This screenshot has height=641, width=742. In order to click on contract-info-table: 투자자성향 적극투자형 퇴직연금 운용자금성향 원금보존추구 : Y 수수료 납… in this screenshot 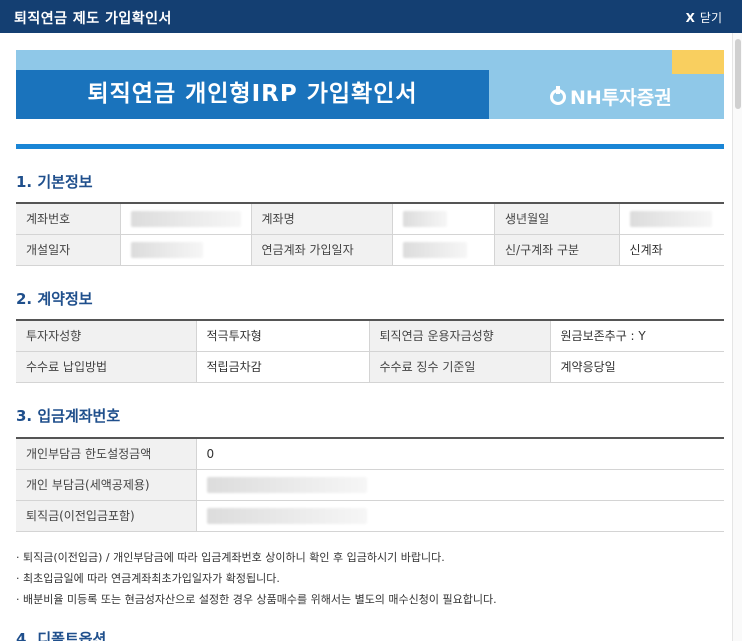, I will do `click(370, 351)`.